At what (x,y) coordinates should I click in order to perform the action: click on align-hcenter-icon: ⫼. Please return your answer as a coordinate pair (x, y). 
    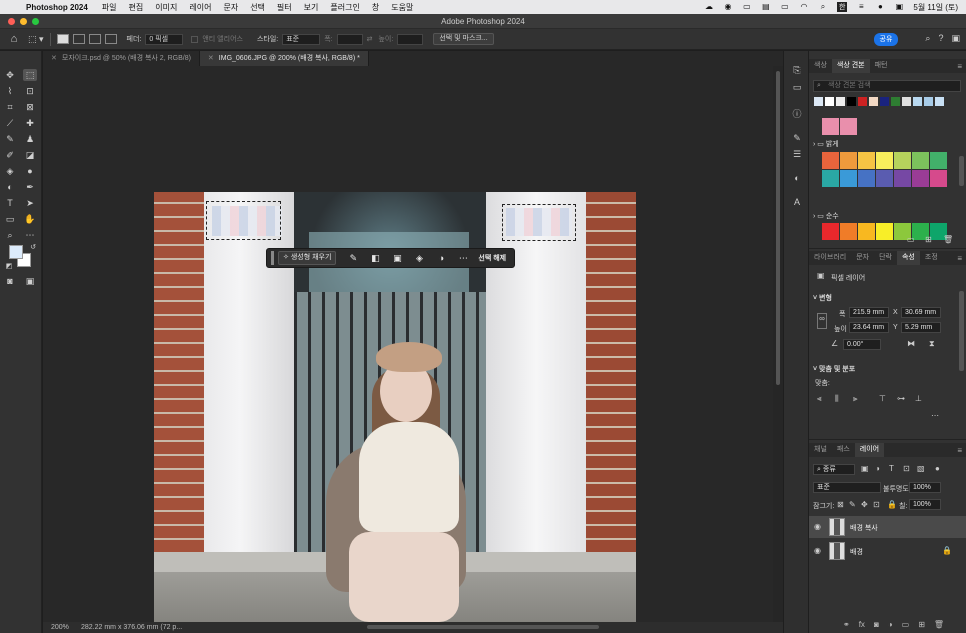
    Looking at the image, I should click on (837, 399).